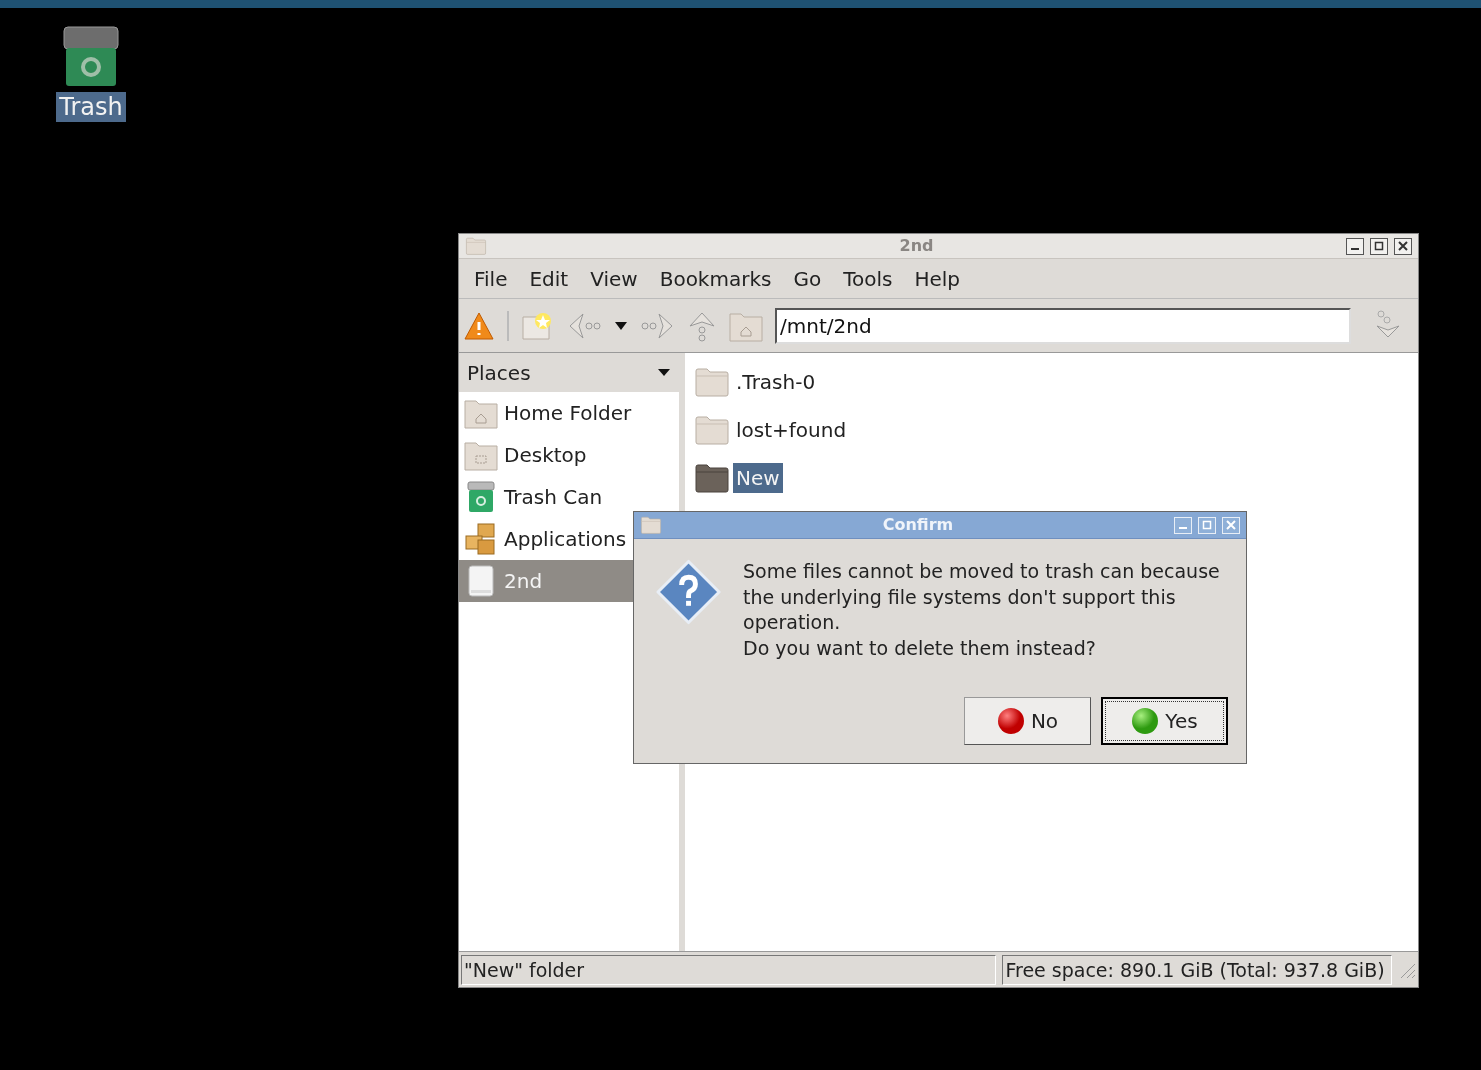 The width and height of the screenshot is (1481, 1070). Describe the element at coordinates (937, 278) in the screenshot. I see `menu-item: Help` at that location.